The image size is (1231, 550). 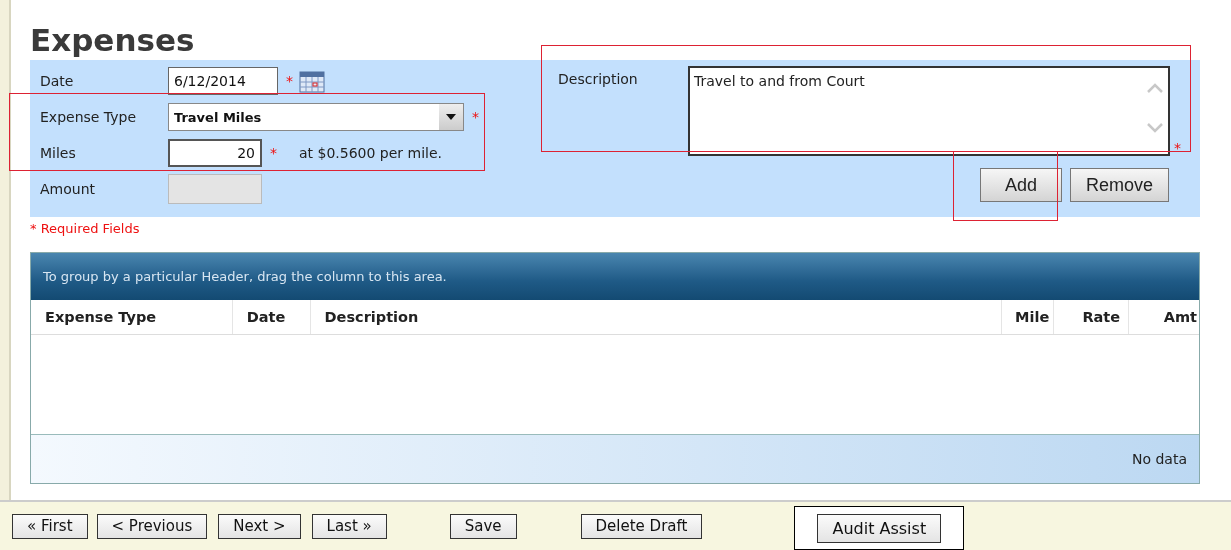 What do you see at coordinates (68, 189) in the screenshot?
I see `field-label: Amount` at bounding box center [68, 189].